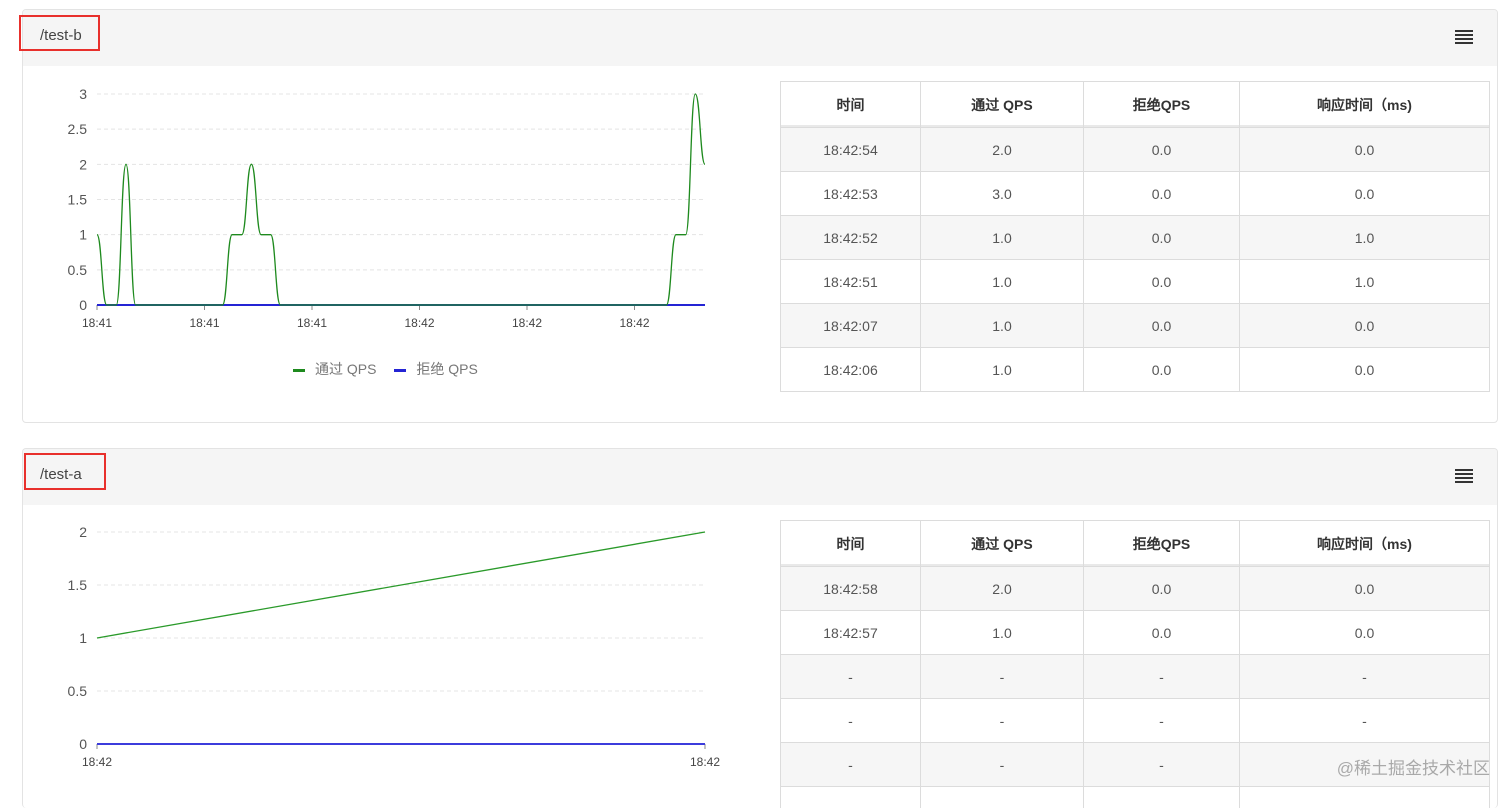 The width and height of the screenshot is (1512, 808). I want to click on cell-time, so click(851, 797).